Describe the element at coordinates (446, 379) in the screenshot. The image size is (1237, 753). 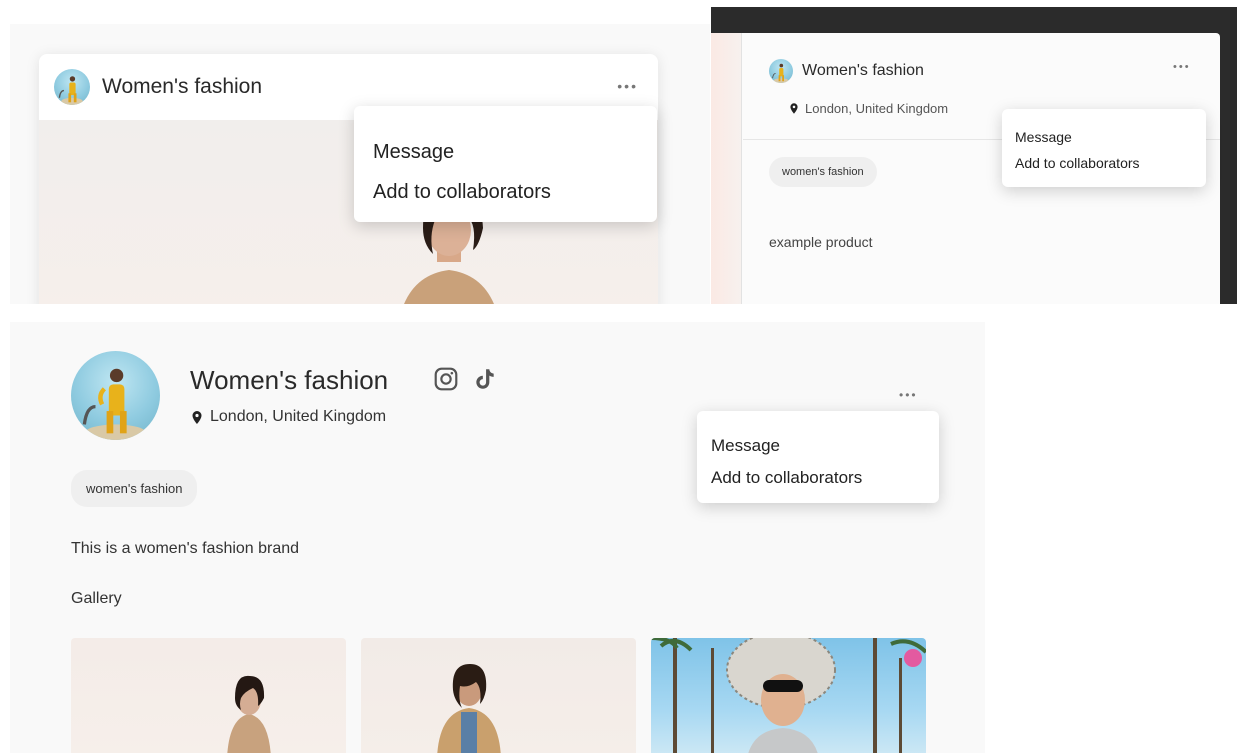
I see `instagram-icon` at that location.